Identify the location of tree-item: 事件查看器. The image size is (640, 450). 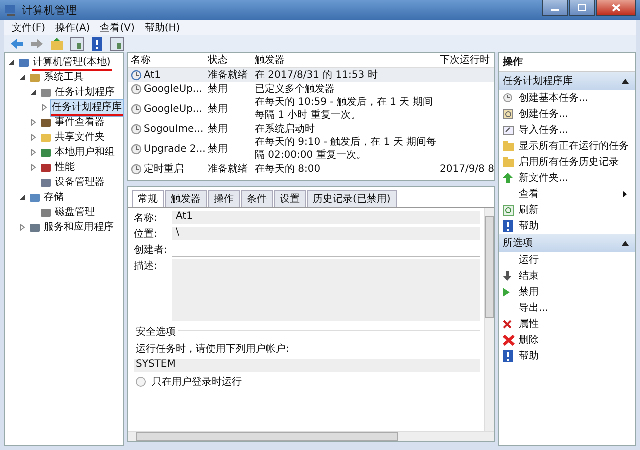
(80, 122).